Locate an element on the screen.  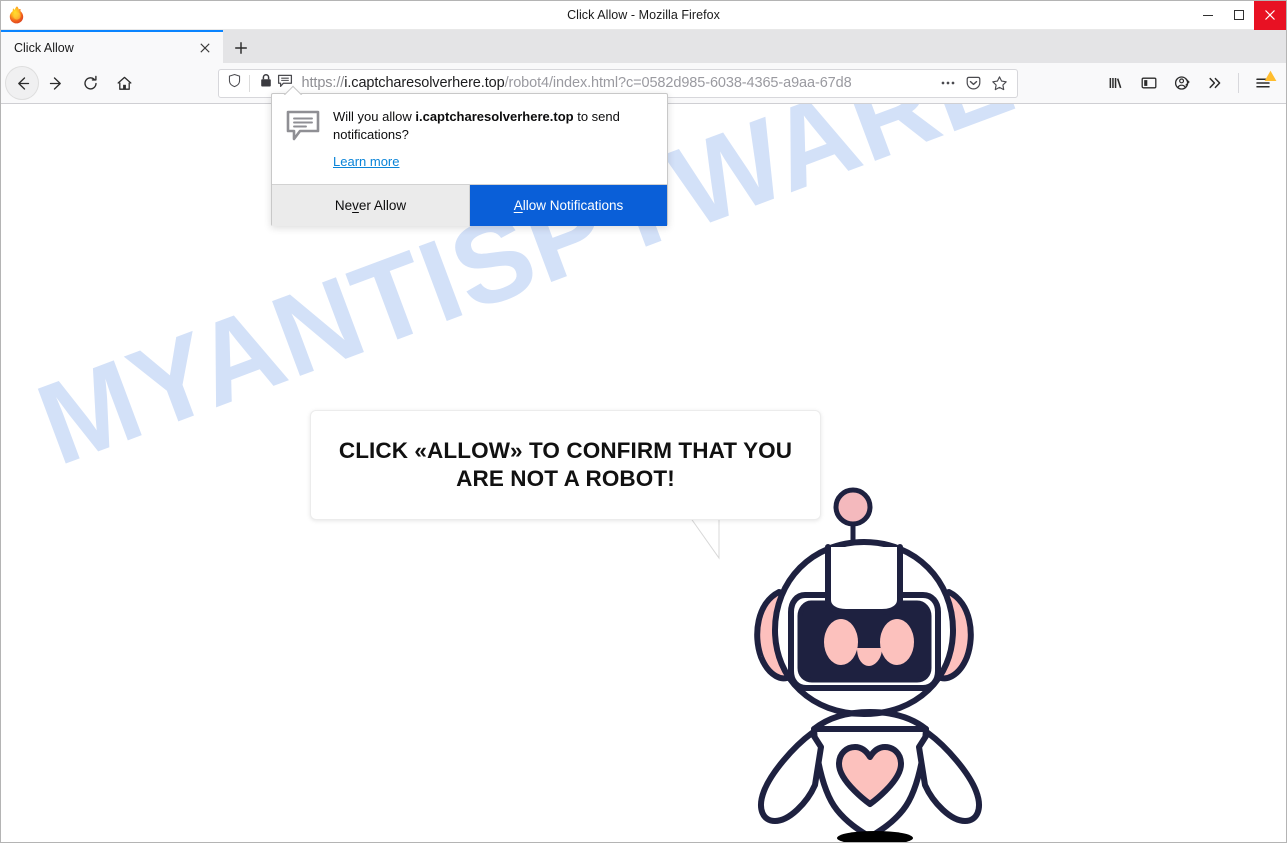
maximize-button is located at coordinates (1238, 15).